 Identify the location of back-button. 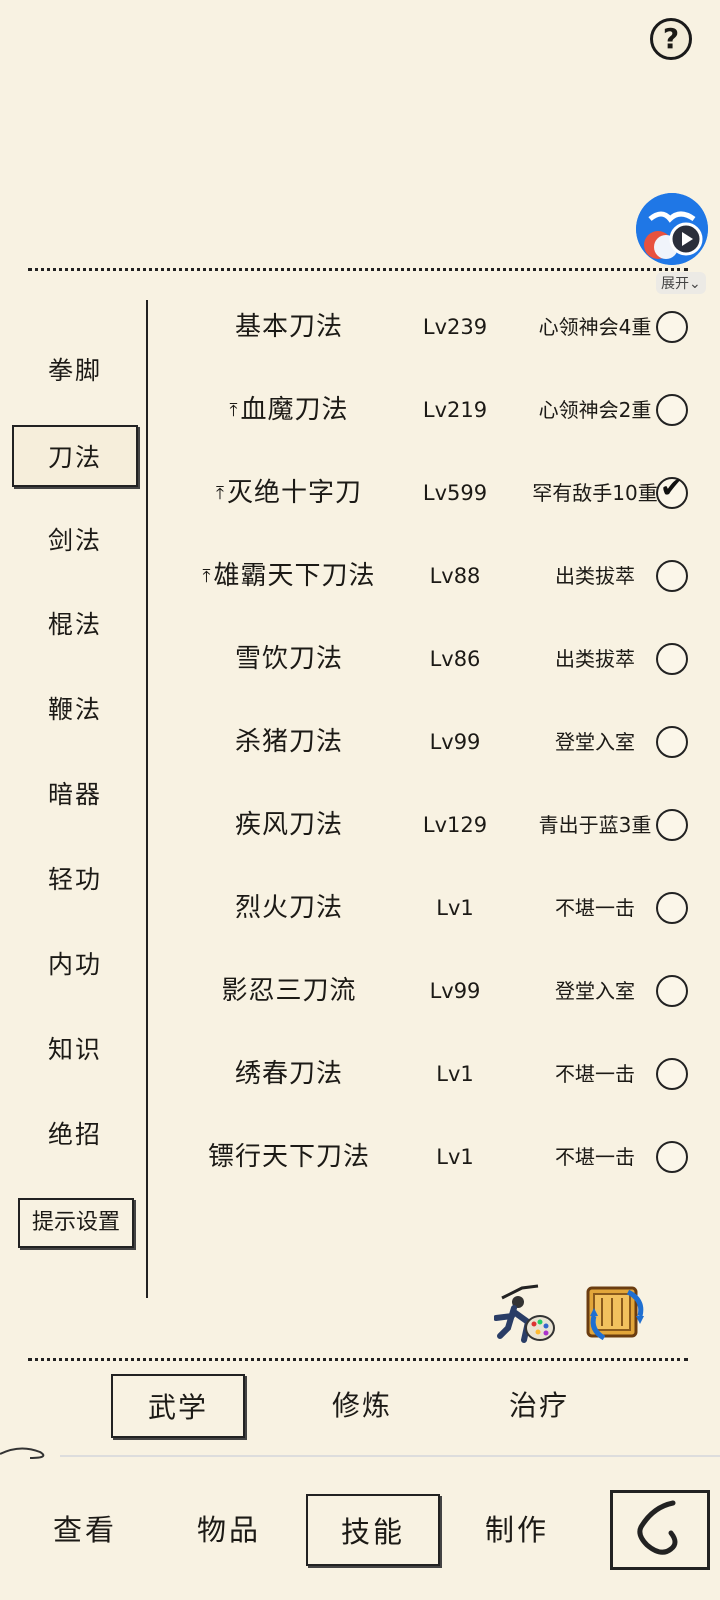
(660, 1530).